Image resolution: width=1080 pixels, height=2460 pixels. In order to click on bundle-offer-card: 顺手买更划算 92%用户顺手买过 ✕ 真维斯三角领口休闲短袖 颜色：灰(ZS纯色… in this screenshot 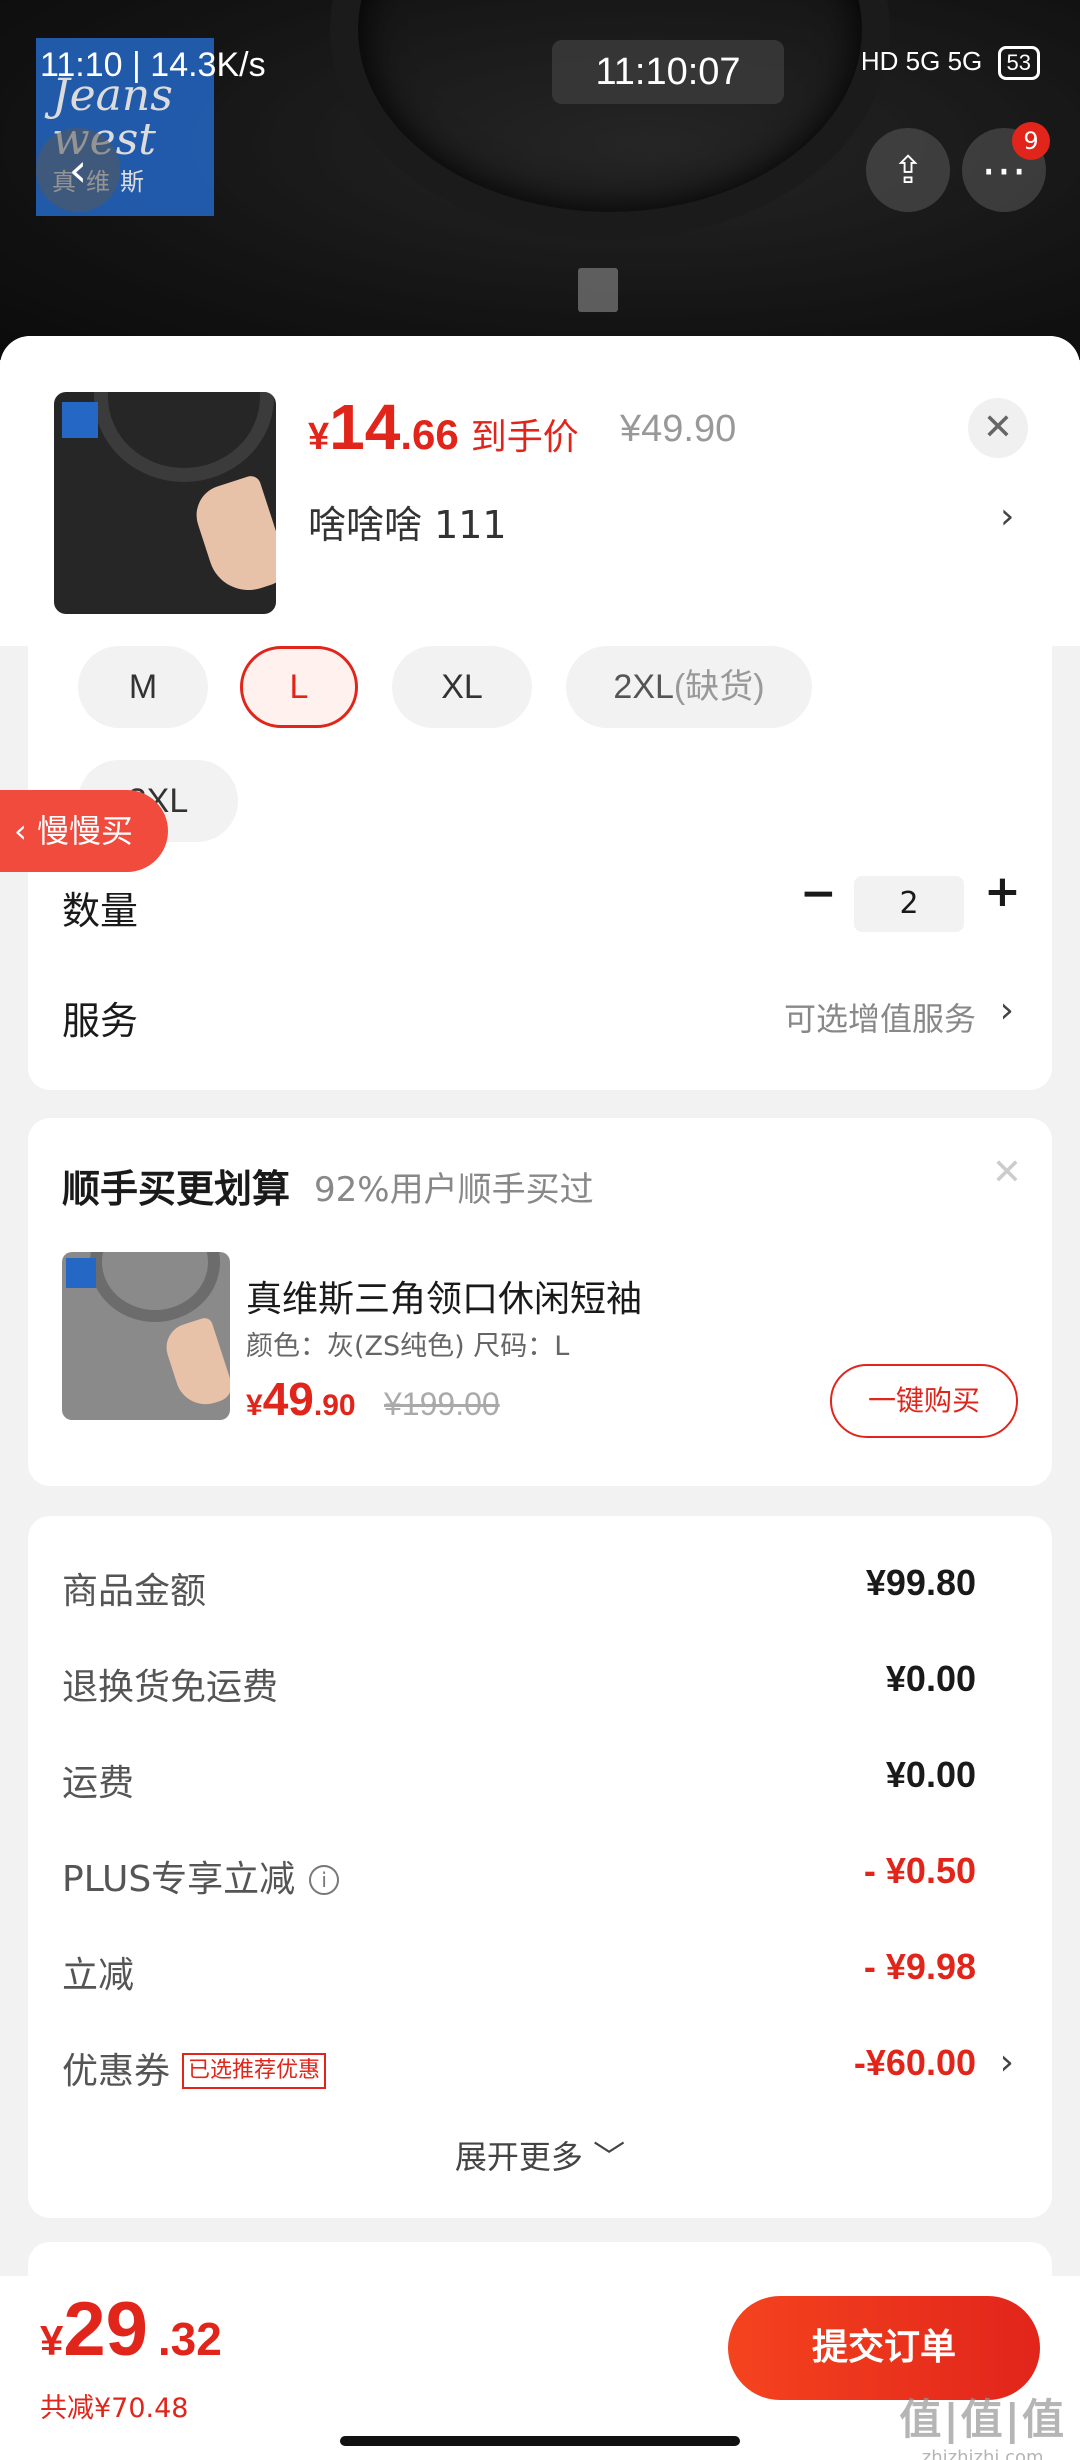, I will do `click(540, 1302)`.